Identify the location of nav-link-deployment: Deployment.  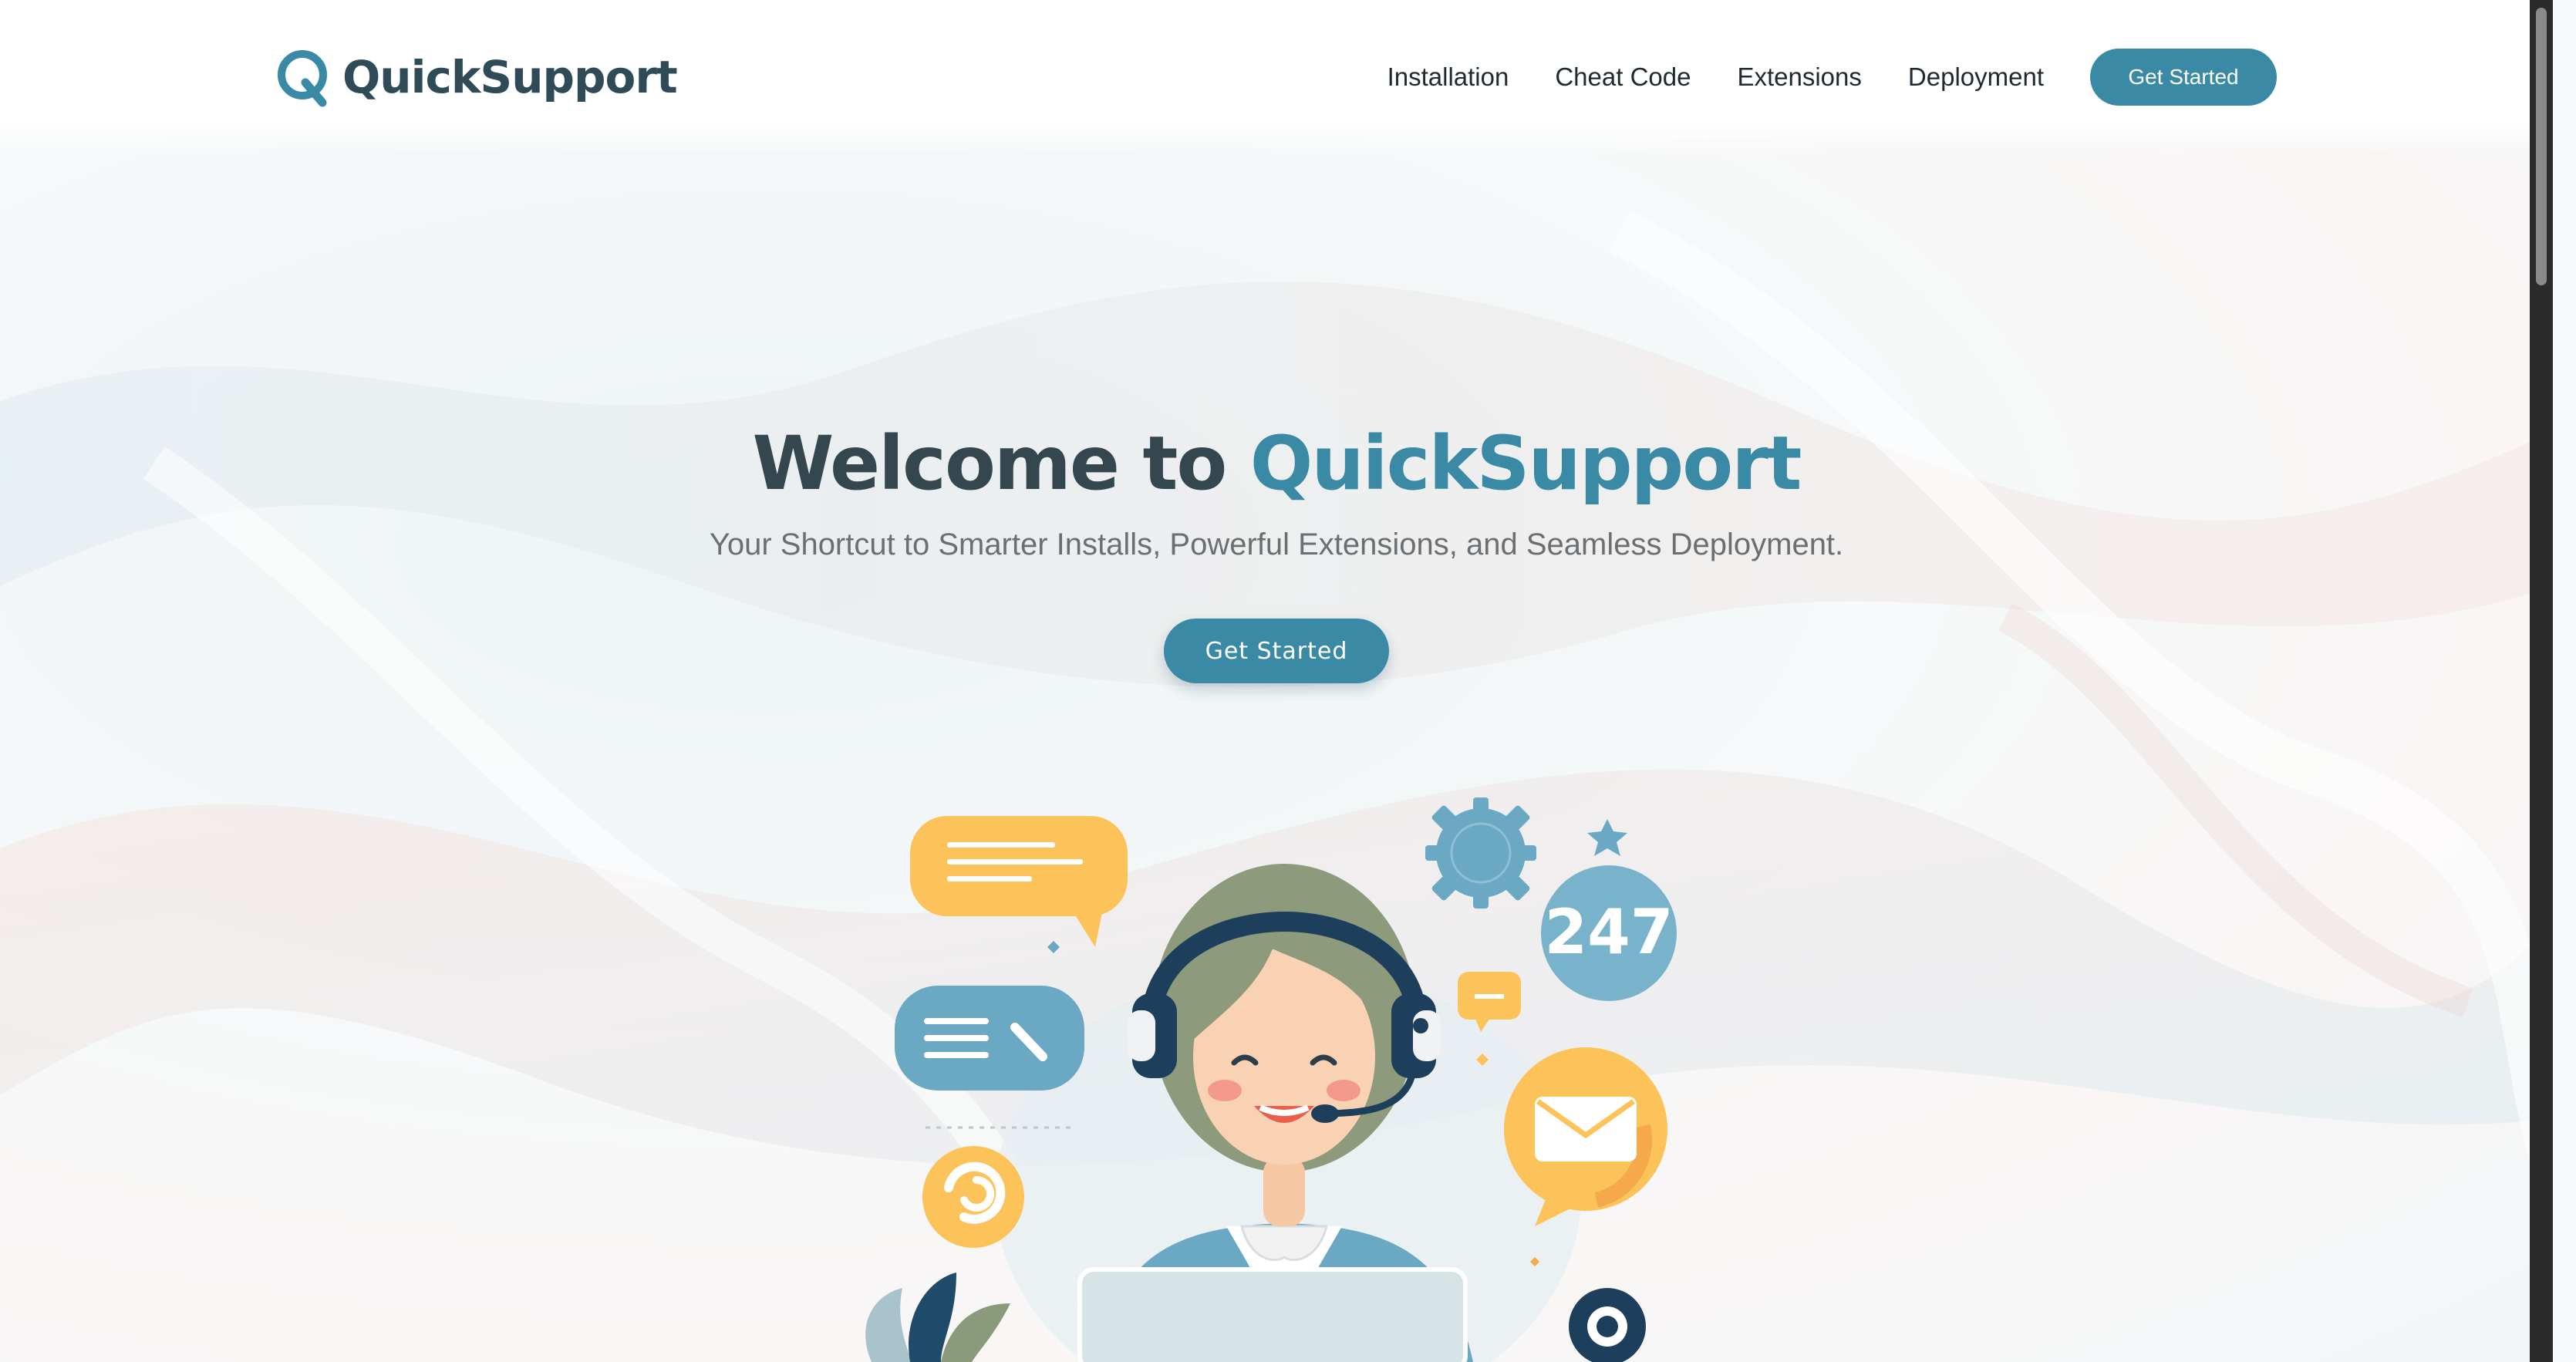
(1976, 77).